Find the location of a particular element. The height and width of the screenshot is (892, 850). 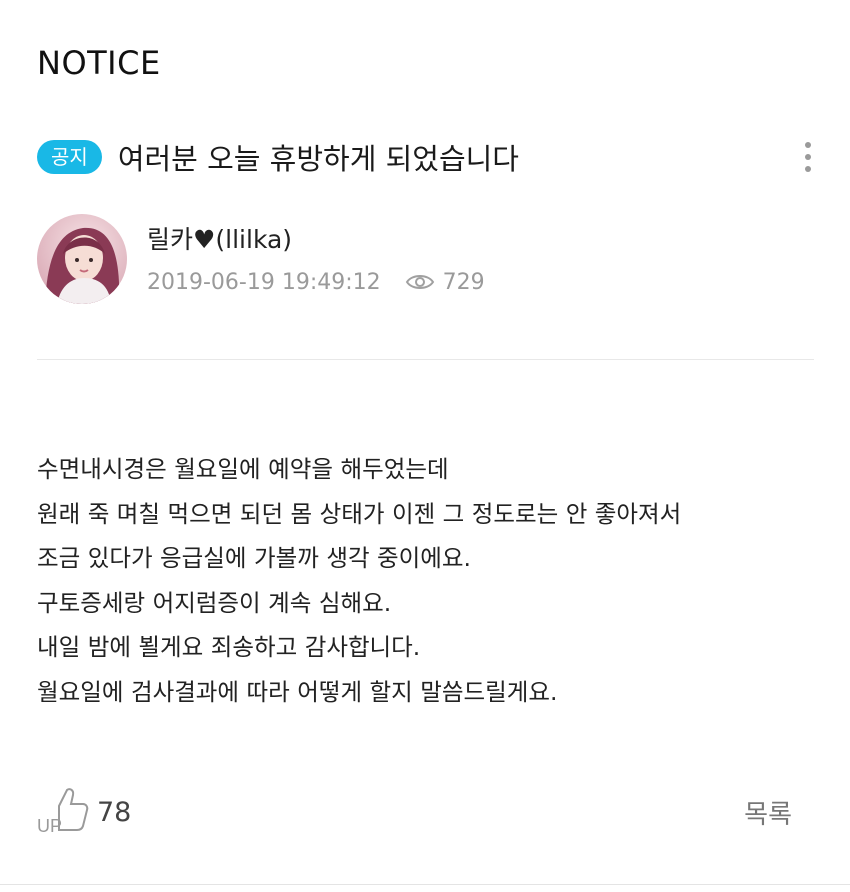

author-name: 릴카♥(llilka) is located at coordinates (316, 238).